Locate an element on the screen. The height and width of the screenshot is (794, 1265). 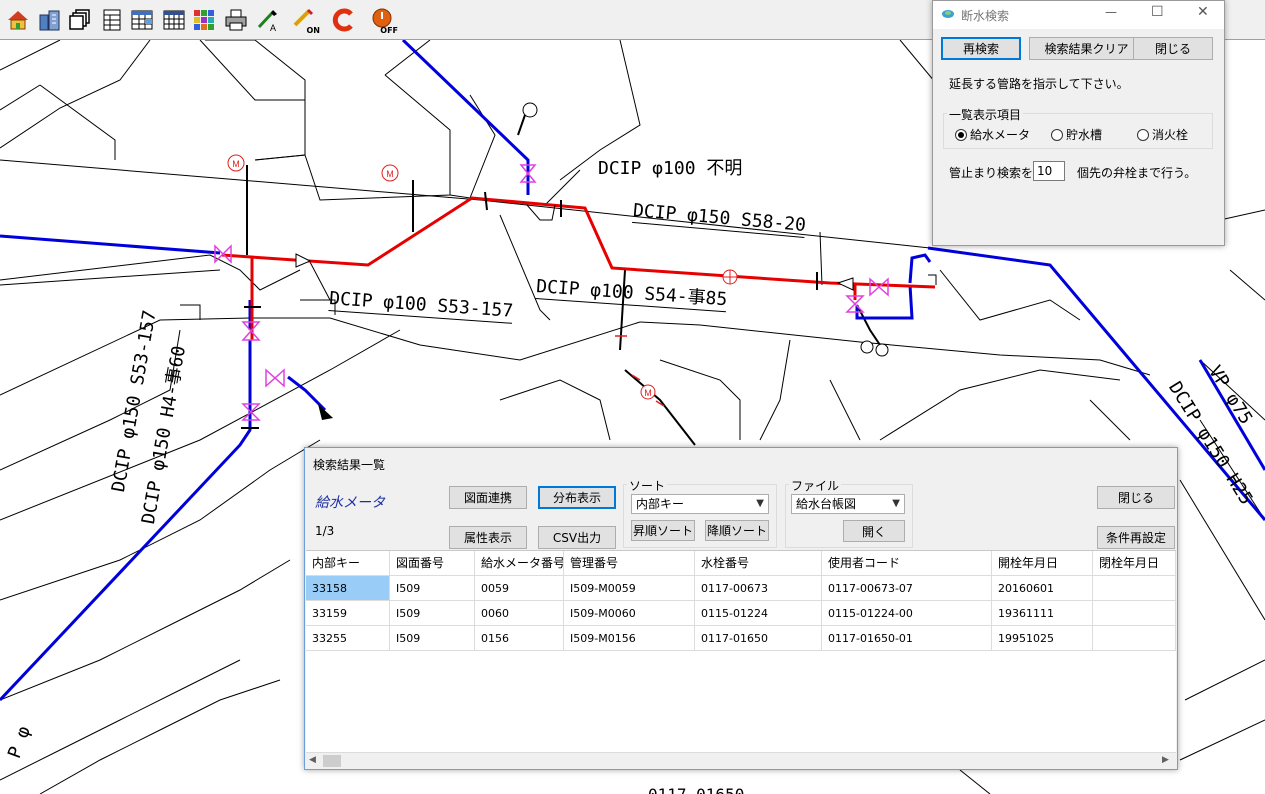
cell-internal-key: 33158 is located at coordinates (348, 588).